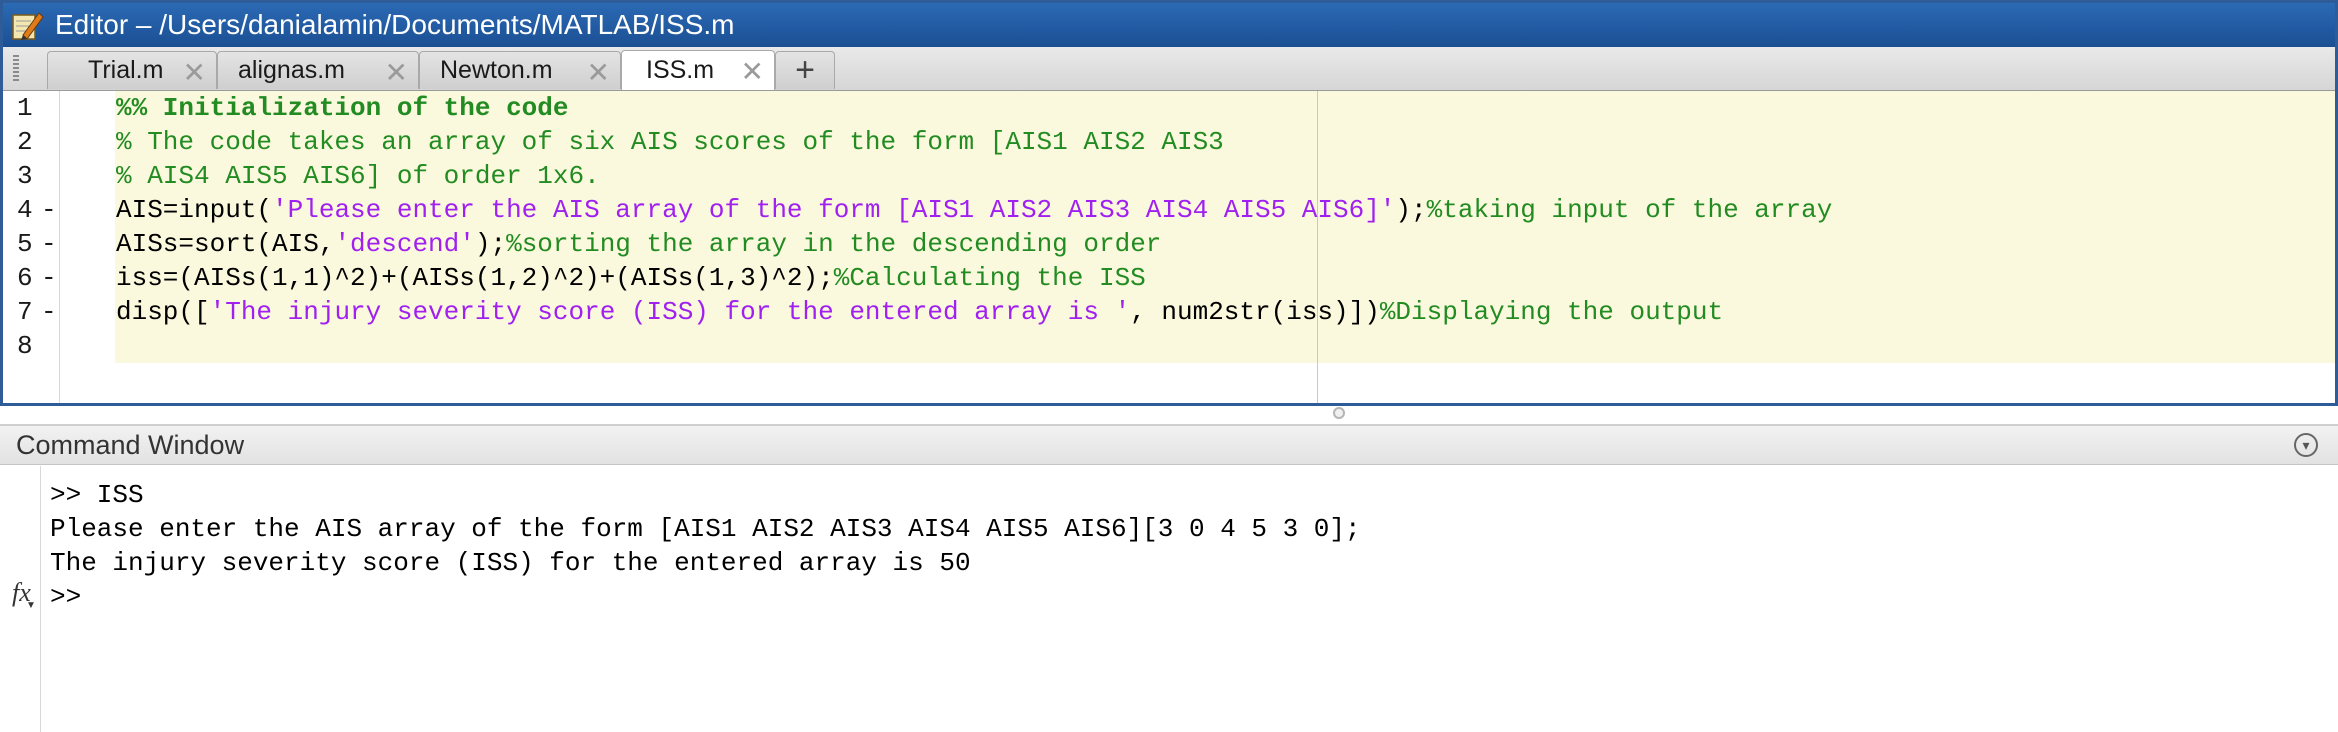 This screenshot has width=2338, height=732. I want to click on tab-label: ISS.m, so click(680, 70).